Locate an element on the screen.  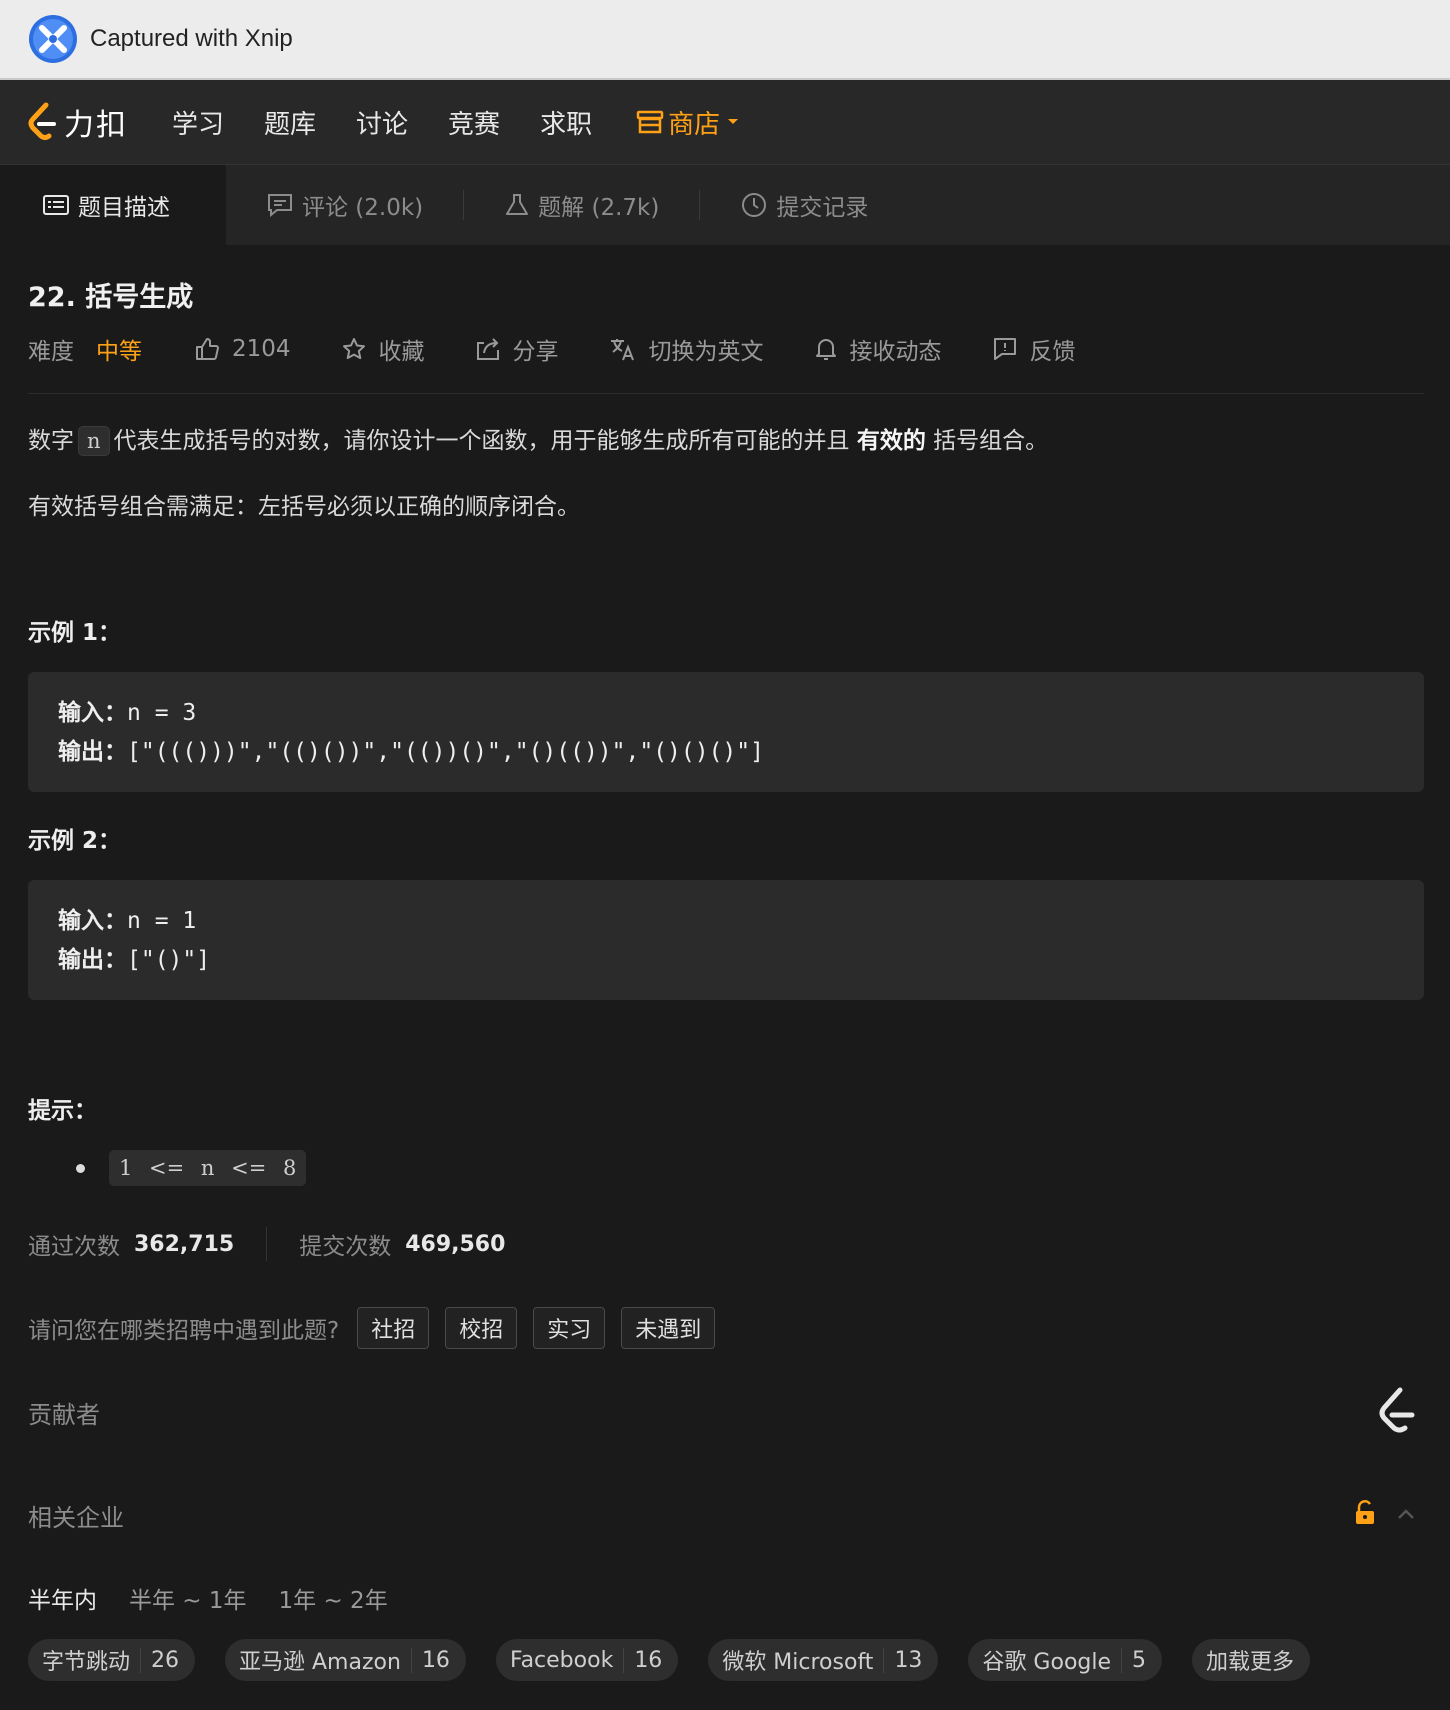
hint-item: 1 <= n <= 8 is located at coordinates (191, 1168).